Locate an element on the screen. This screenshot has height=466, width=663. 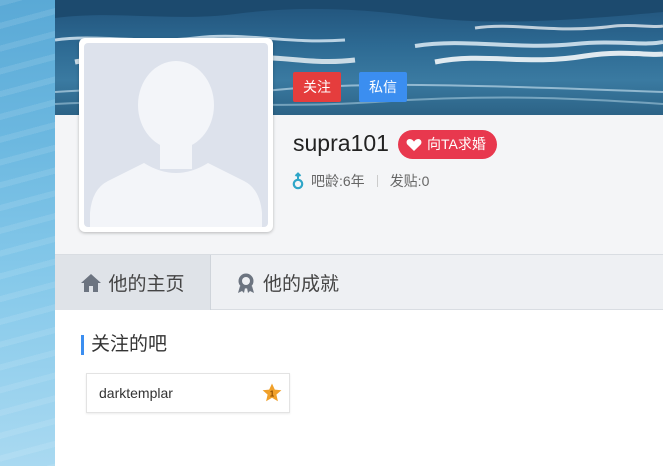
follow-button: 关注 is located at coordinates (317, 87).